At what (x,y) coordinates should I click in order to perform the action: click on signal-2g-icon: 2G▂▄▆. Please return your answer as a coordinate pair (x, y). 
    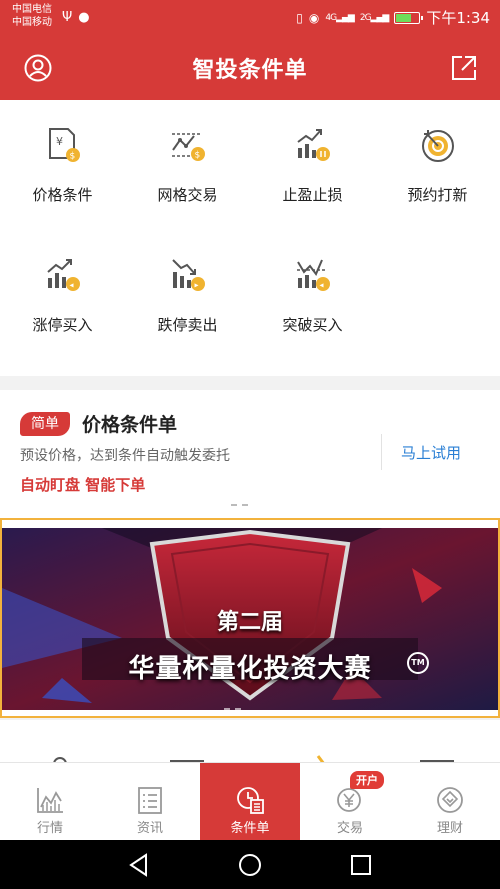
    Looking at the image, I should click on (374, 17).